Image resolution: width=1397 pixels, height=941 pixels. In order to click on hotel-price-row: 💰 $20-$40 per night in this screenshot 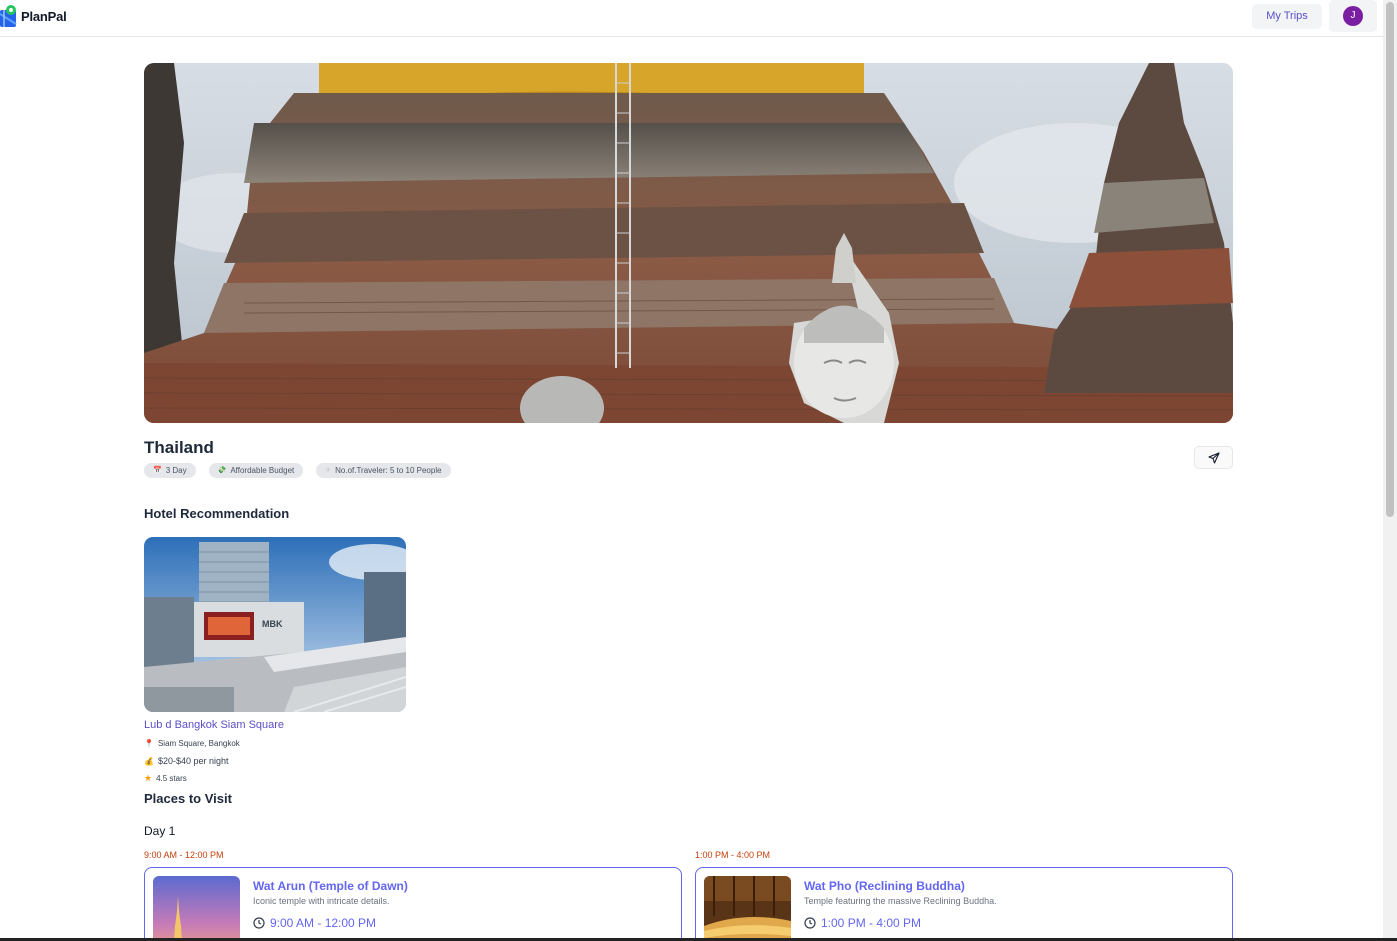, I will do `click(186, 761)`.